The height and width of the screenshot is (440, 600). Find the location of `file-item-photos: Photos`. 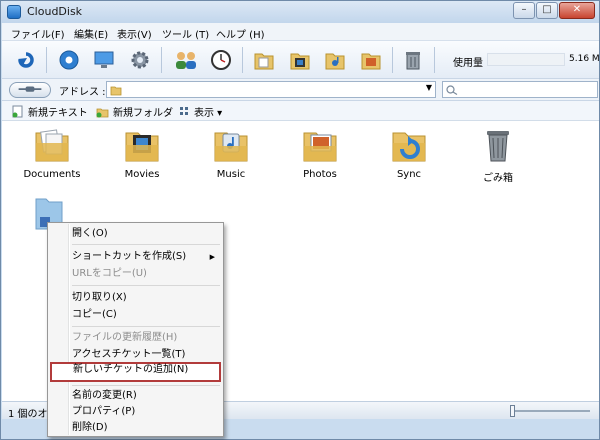

file-item-photos: Photos is located at coordinates (320, 152).